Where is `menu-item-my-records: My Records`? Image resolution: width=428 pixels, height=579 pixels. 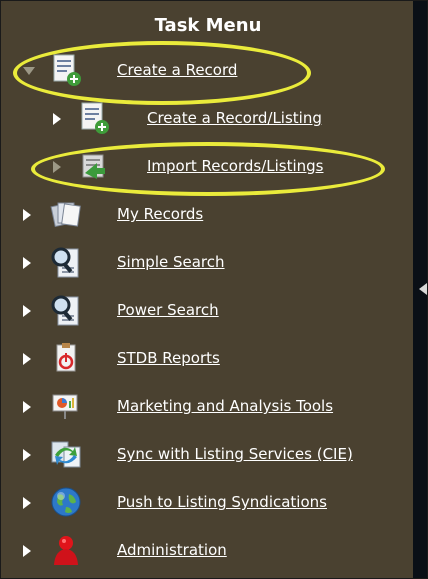 menu-item-my-records: My Records is located at coordinates (208, 215).